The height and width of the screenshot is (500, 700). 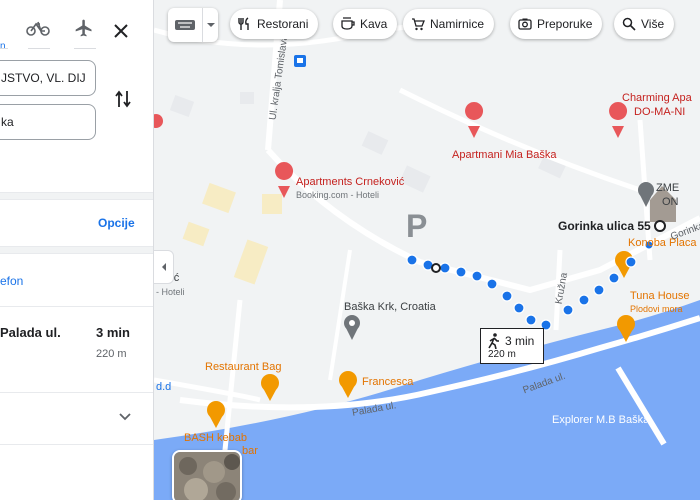 What do you see at coordinates (125, 417) in the screenshot?
I see `chevron-down-icon` at bounding box center [125, 417].